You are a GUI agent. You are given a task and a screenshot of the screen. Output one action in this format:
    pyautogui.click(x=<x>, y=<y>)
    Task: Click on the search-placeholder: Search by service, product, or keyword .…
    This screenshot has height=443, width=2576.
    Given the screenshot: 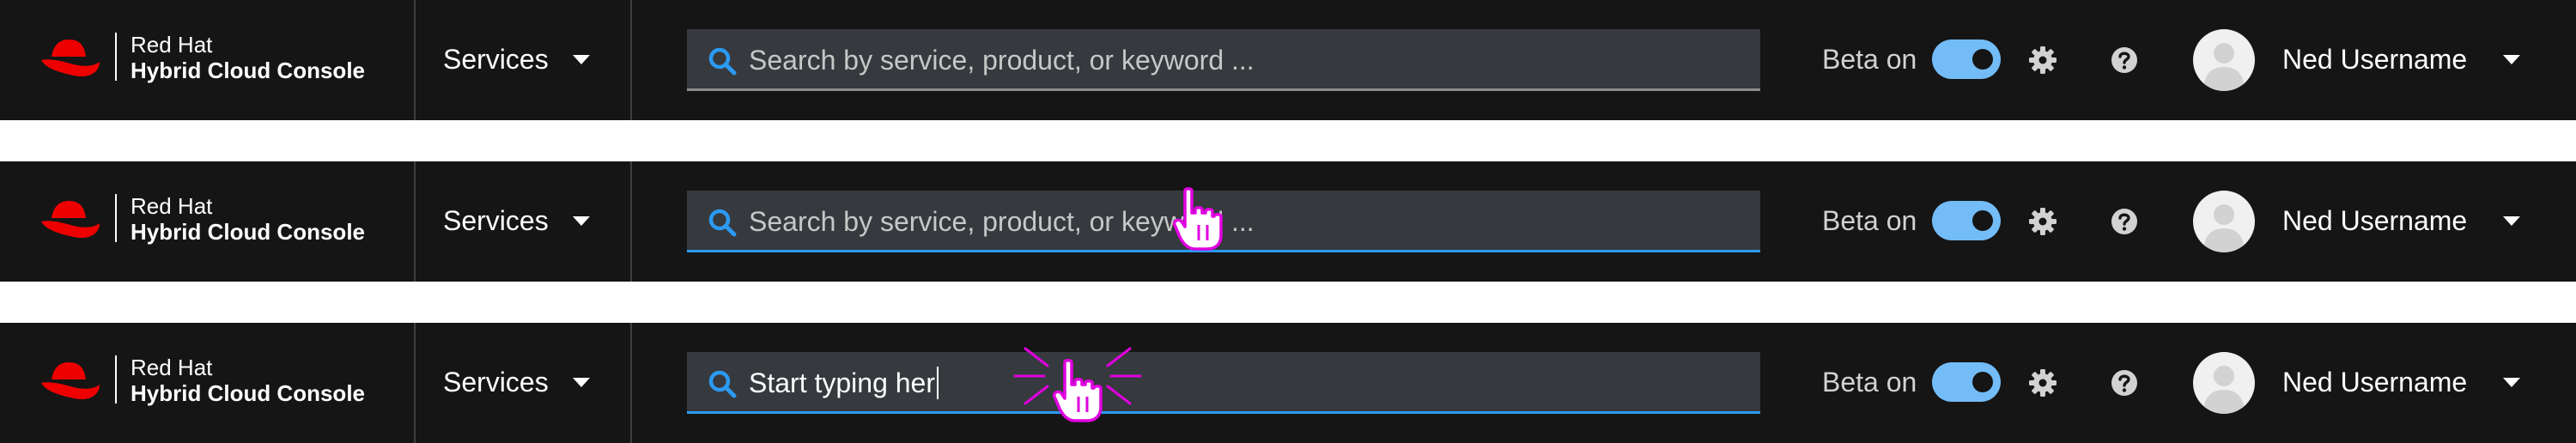 What is the action you would take?
    pyautogui.click(x=1002, y=60)
    